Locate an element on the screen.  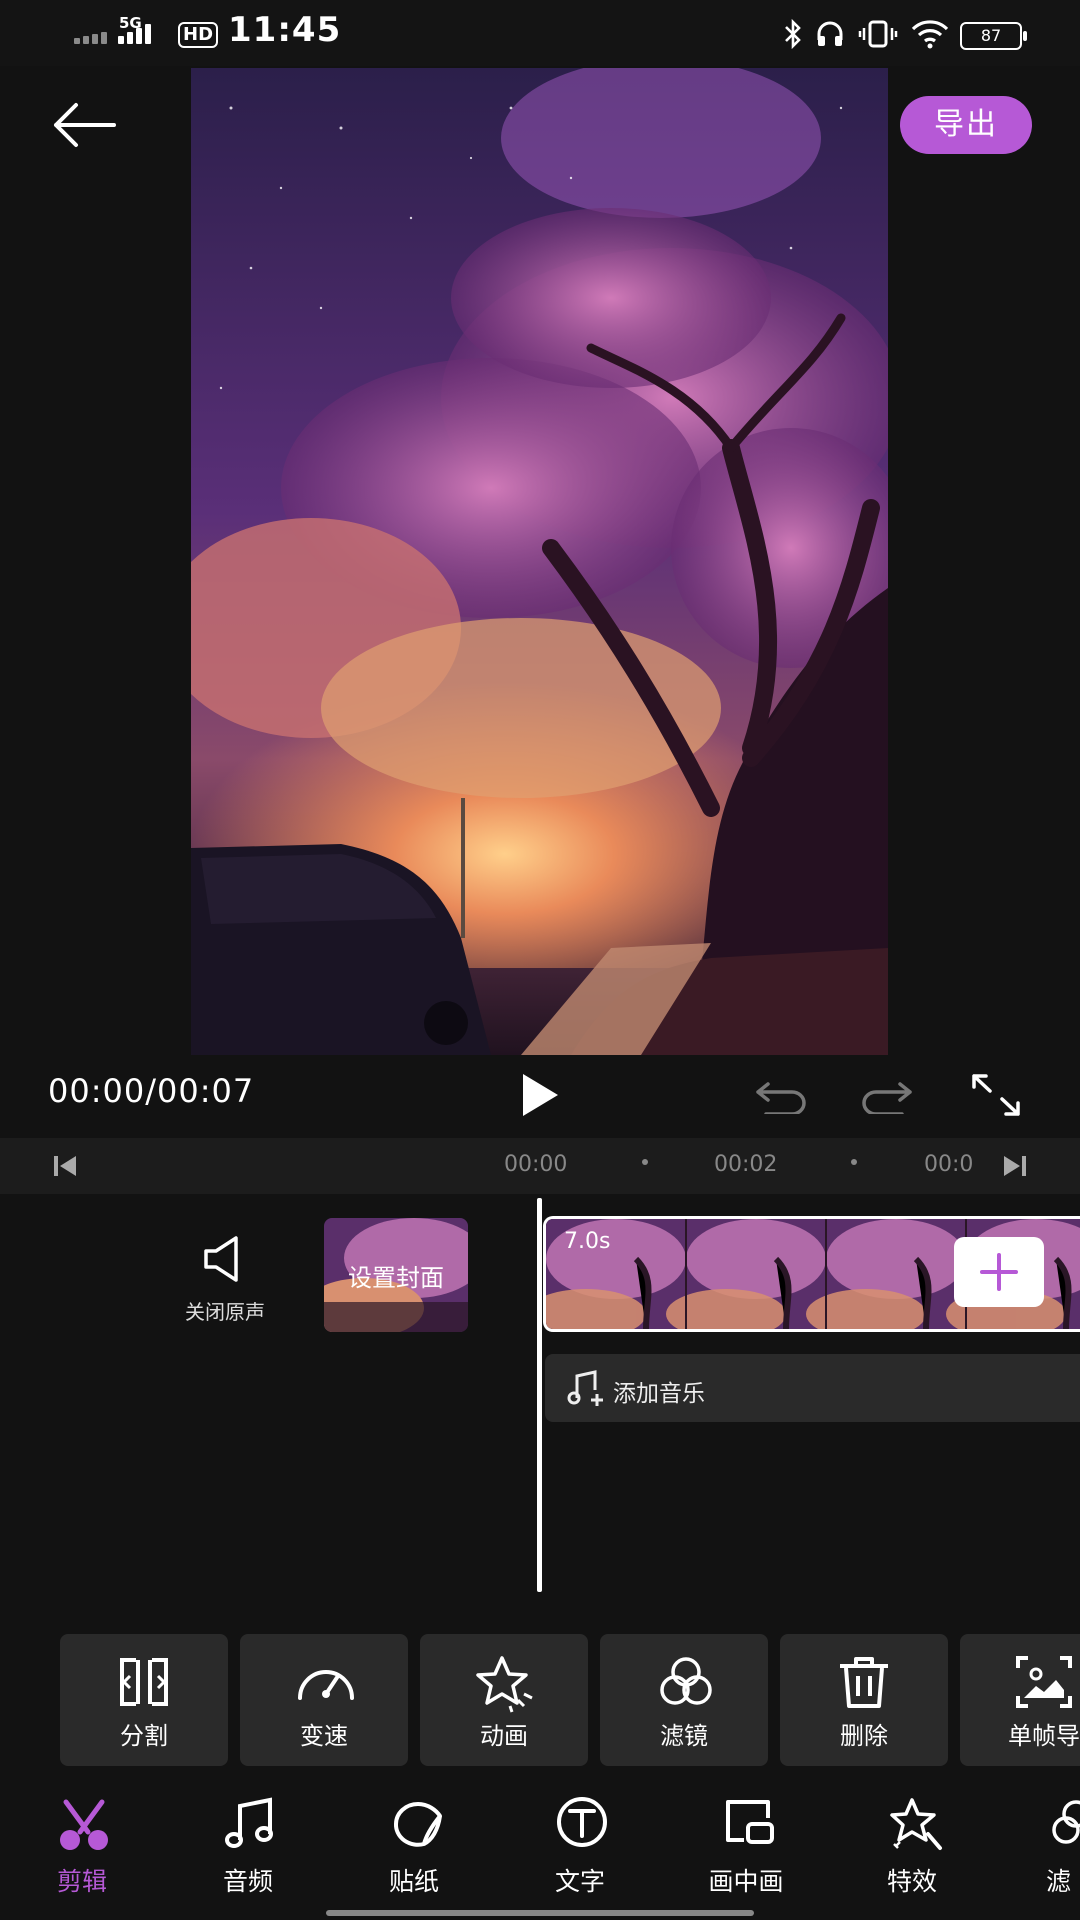
nav-effects: 特效 is located at coordinates (912, 1846).